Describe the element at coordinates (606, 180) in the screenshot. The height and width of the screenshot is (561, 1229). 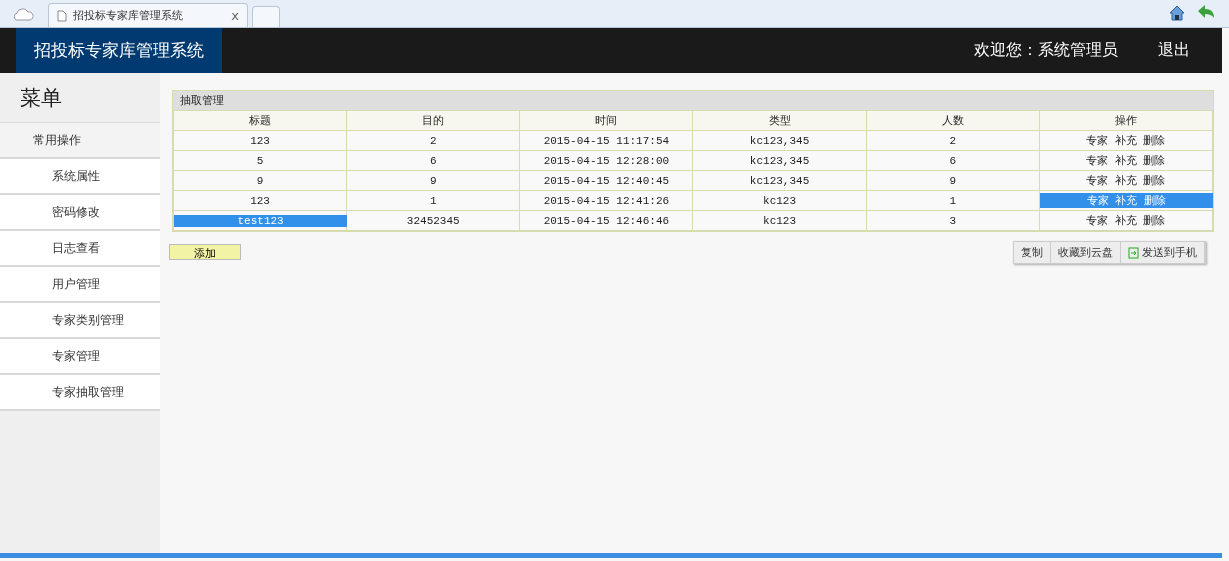
I see `cell-text: 2015-04-15 12:40:45` at that location.